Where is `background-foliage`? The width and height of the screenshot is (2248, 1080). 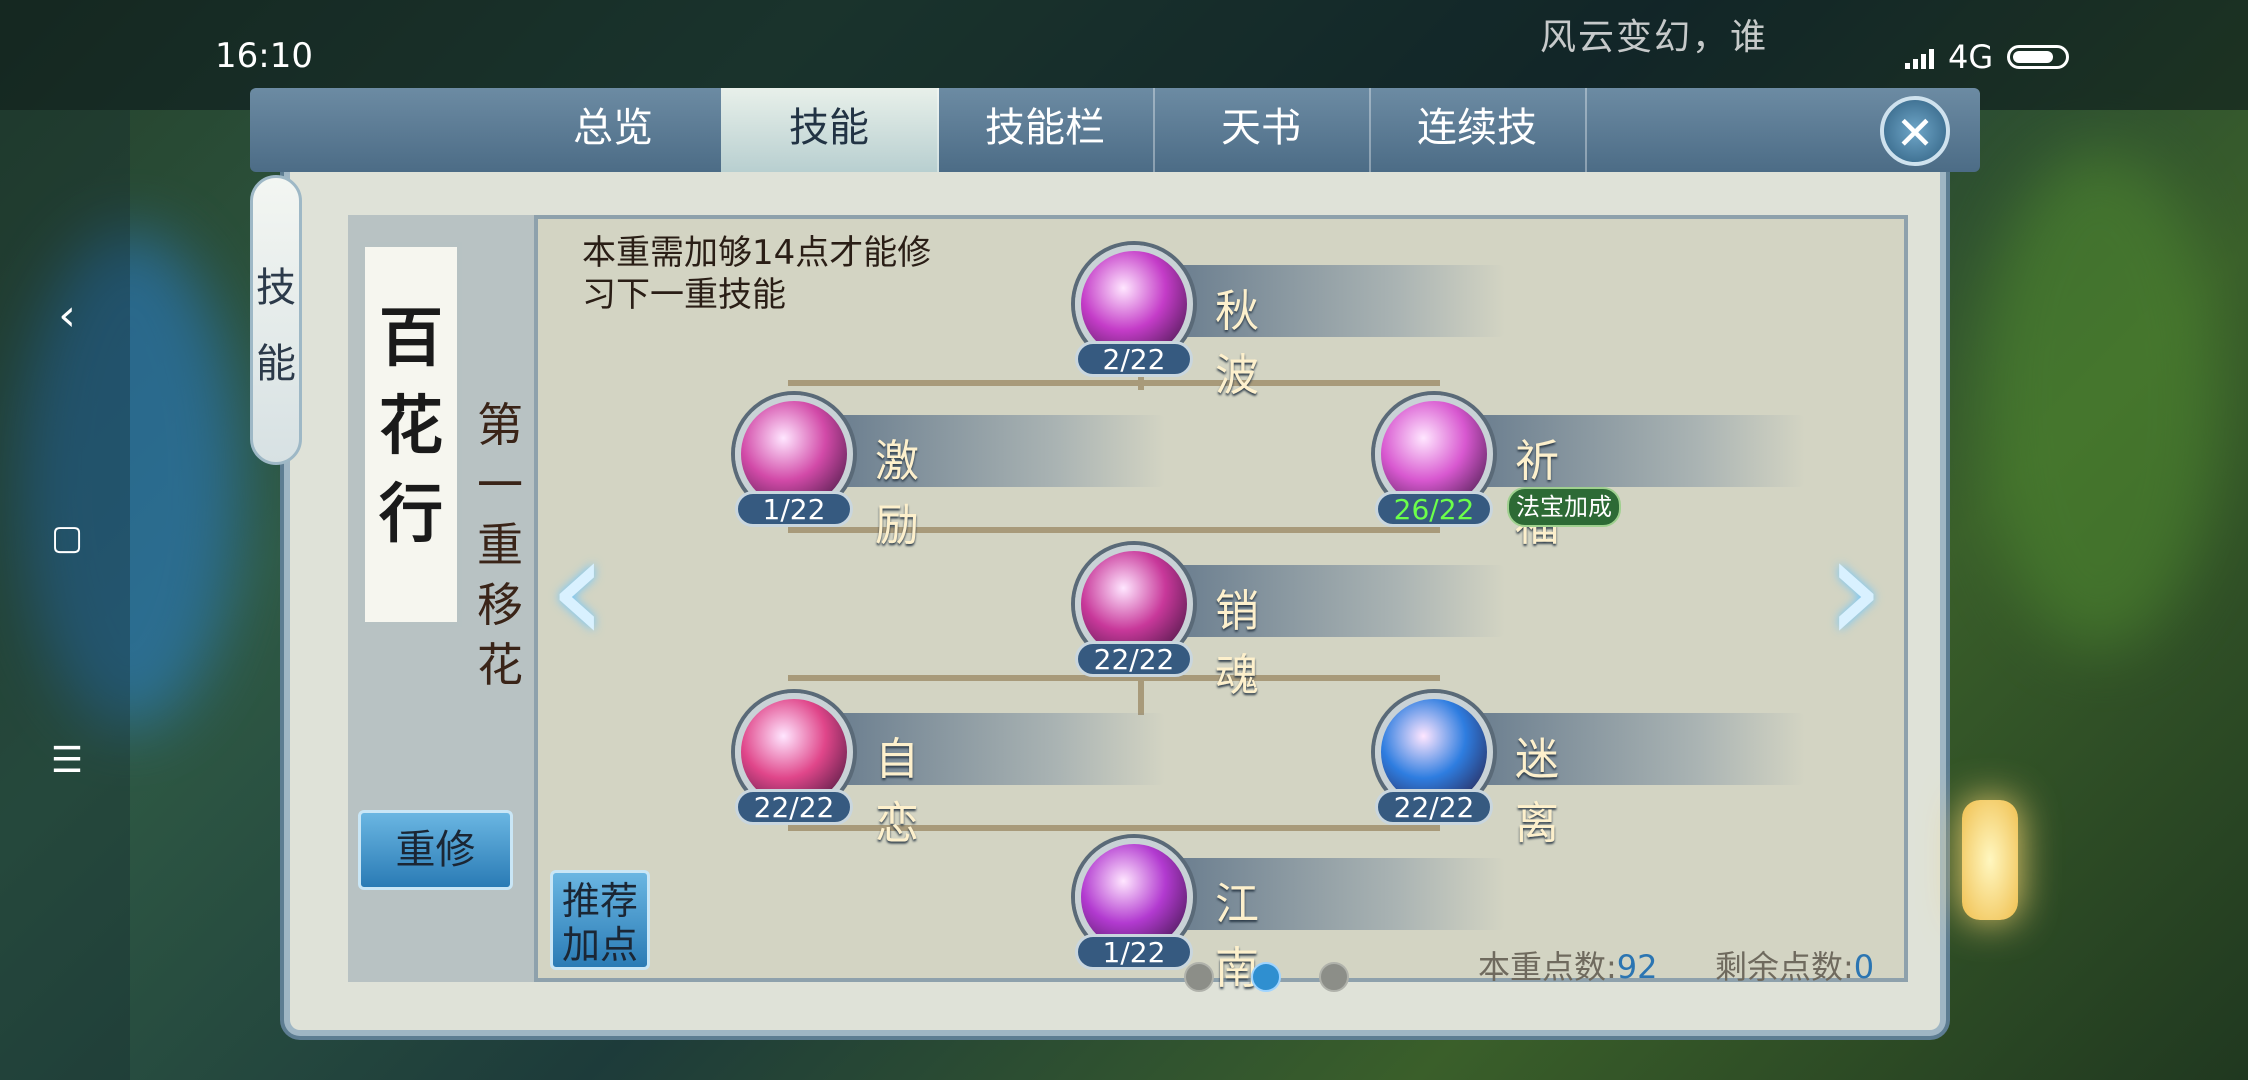 background-foliage is located at coordinates (2100, 400).